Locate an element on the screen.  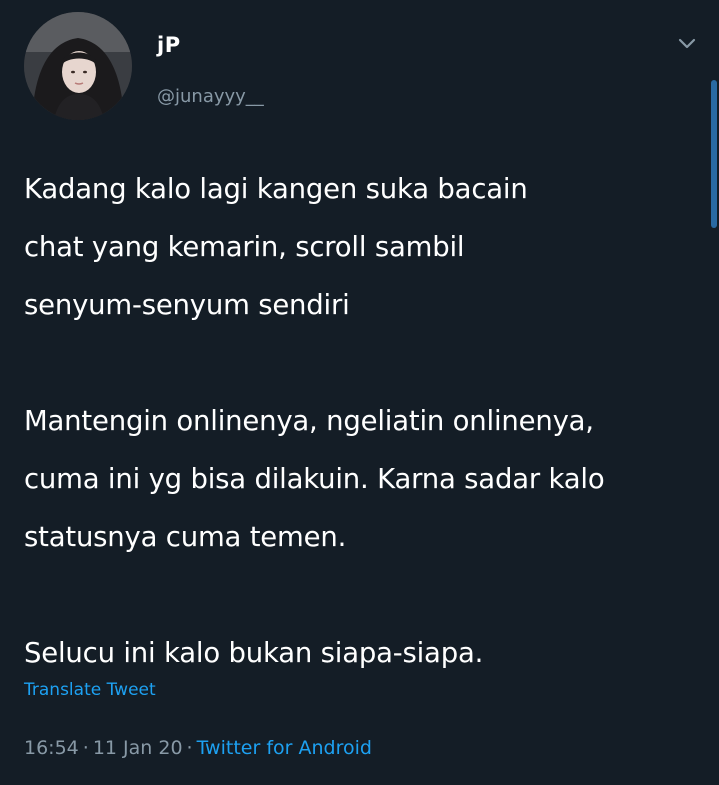
translate-tweet-link: Translate Tweet is located at coordinates (90, 690).